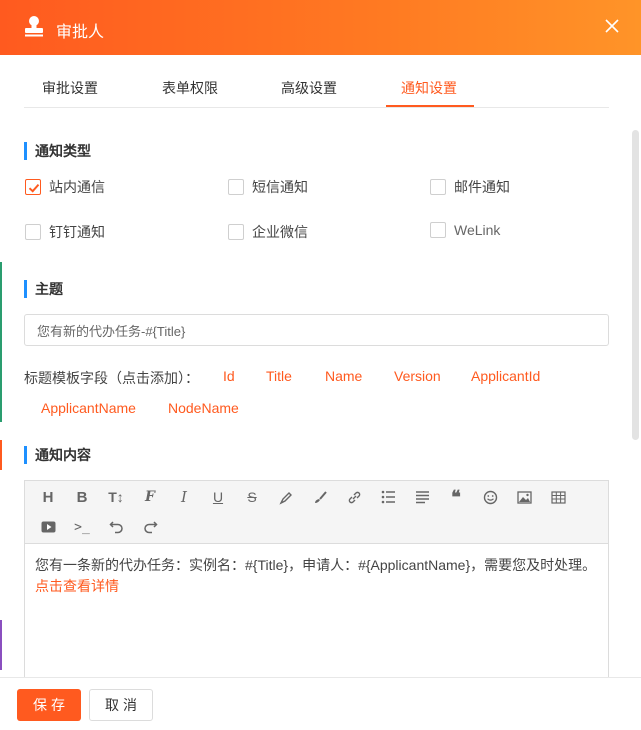 The width and height of the screenshot is (641, 730). I want to click on template-fields-label: 标题模板字段（点击添加）：, so click(111, 378).